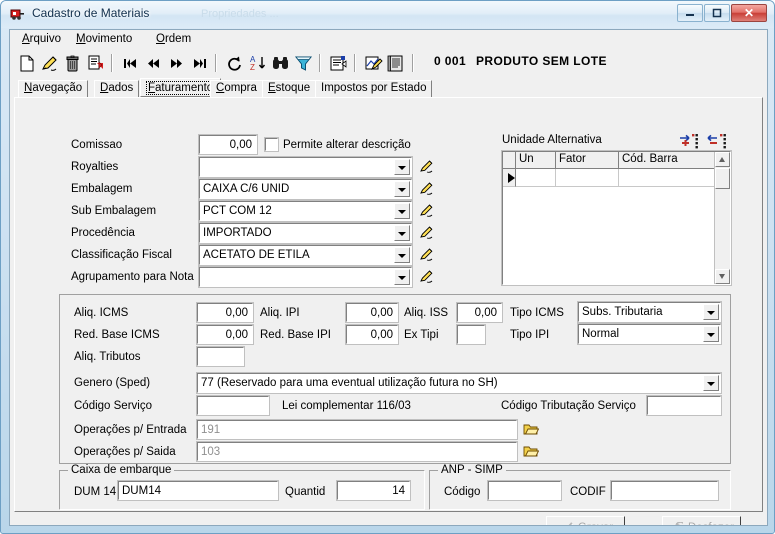 The height and width of the screenshot is (534, 775). What do you see at coordinates (649, 334) in the screenshot?
I see `tipo-ipi-combo: Normal` at bounding box center [649, 334].